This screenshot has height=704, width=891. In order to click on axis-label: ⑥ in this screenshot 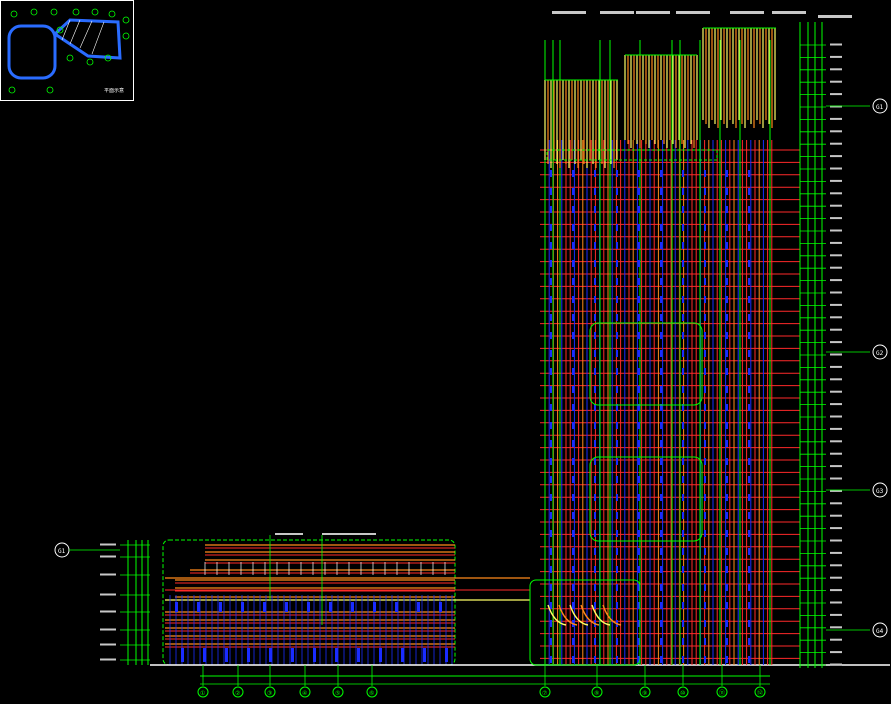, I will do `click(371, 693)`.